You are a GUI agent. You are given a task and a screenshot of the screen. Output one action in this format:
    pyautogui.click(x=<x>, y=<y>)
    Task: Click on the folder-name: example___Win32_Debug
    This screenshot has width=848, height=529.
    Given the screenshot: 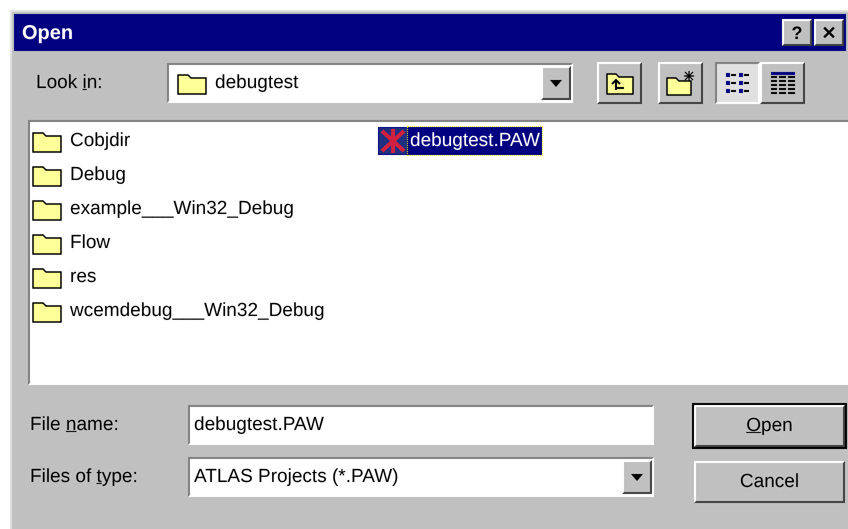 What is the action you would take?
    pyautogui.click(x=182, y=209)
    